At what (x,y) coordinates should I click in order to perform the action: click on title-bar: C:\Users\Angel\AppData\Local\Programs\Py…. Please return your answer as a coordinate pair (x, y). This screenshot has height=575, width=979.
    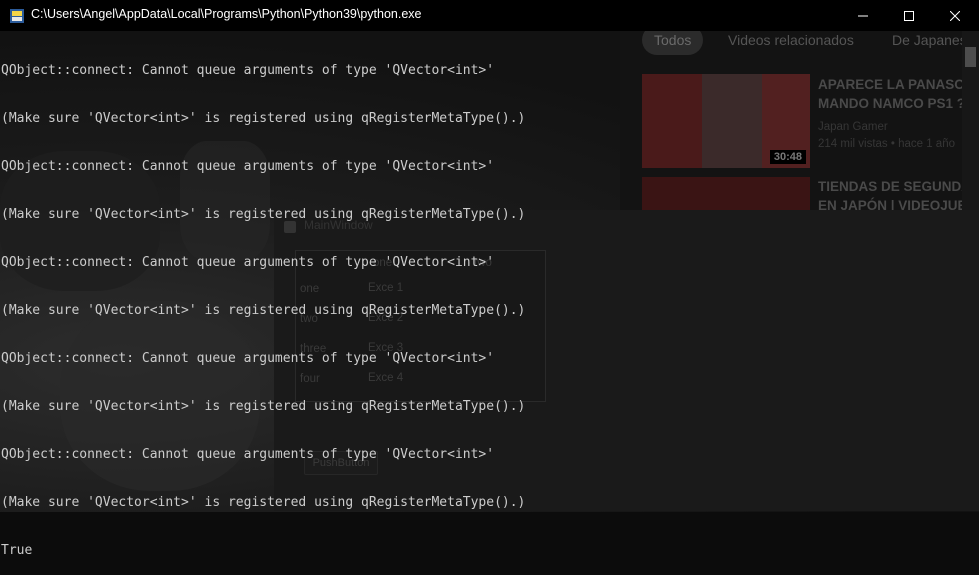
    Looking at the image, I should click on (489, 15).